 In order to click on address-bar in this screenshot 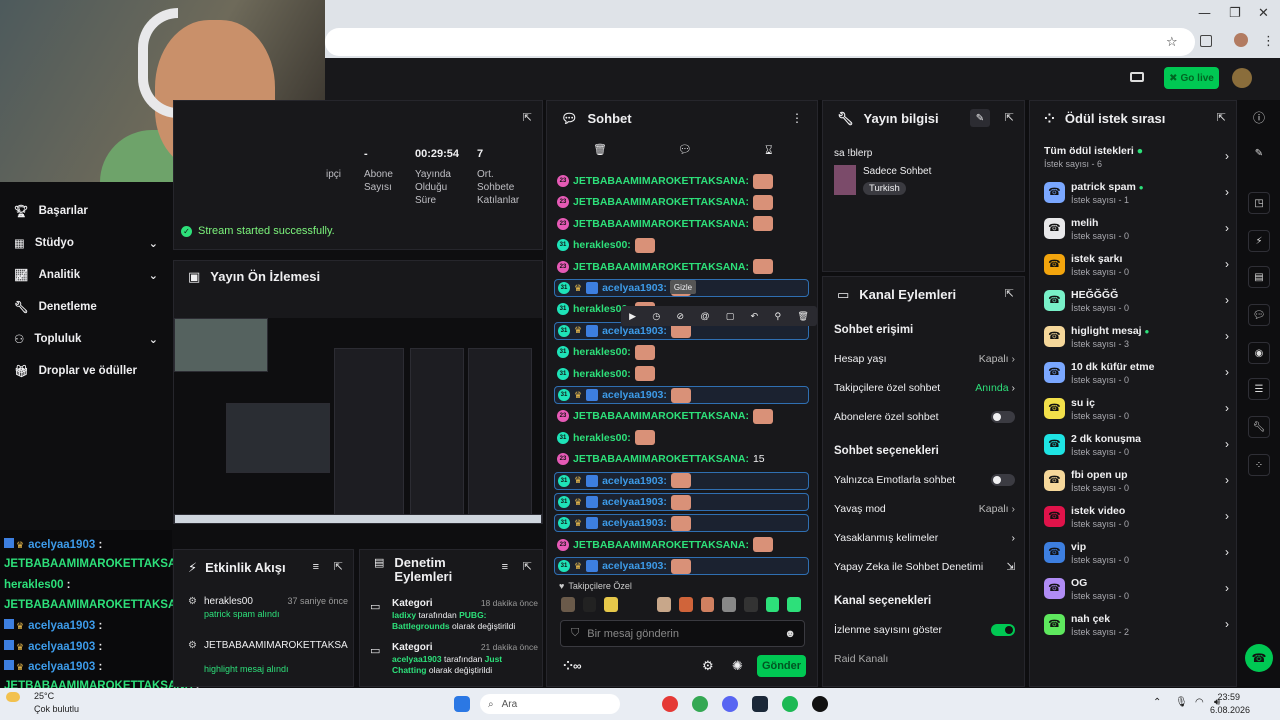, I will do `click(760, 42)`.